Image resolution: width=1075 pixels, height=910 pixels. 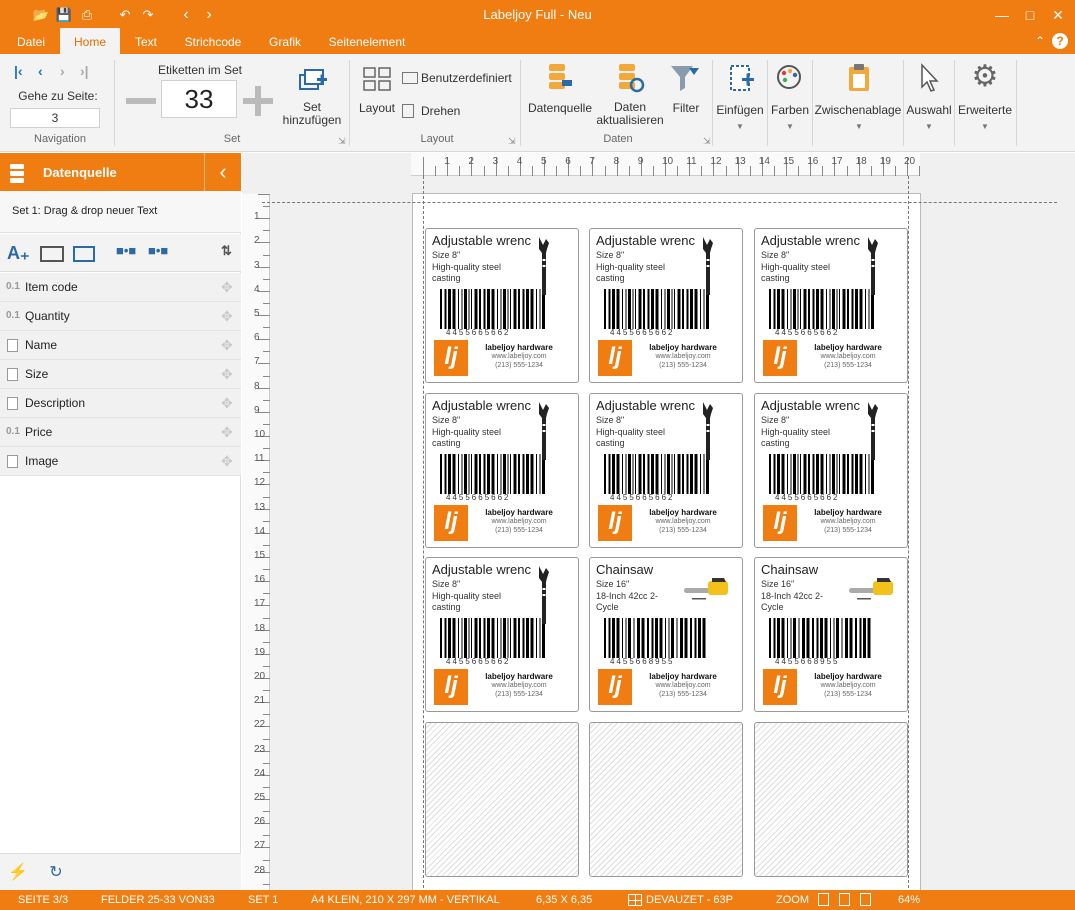 What do you see at coordinates (659, 202) in the screenshot?
I see `horizontal-guide` at bounding box center [659, 202].